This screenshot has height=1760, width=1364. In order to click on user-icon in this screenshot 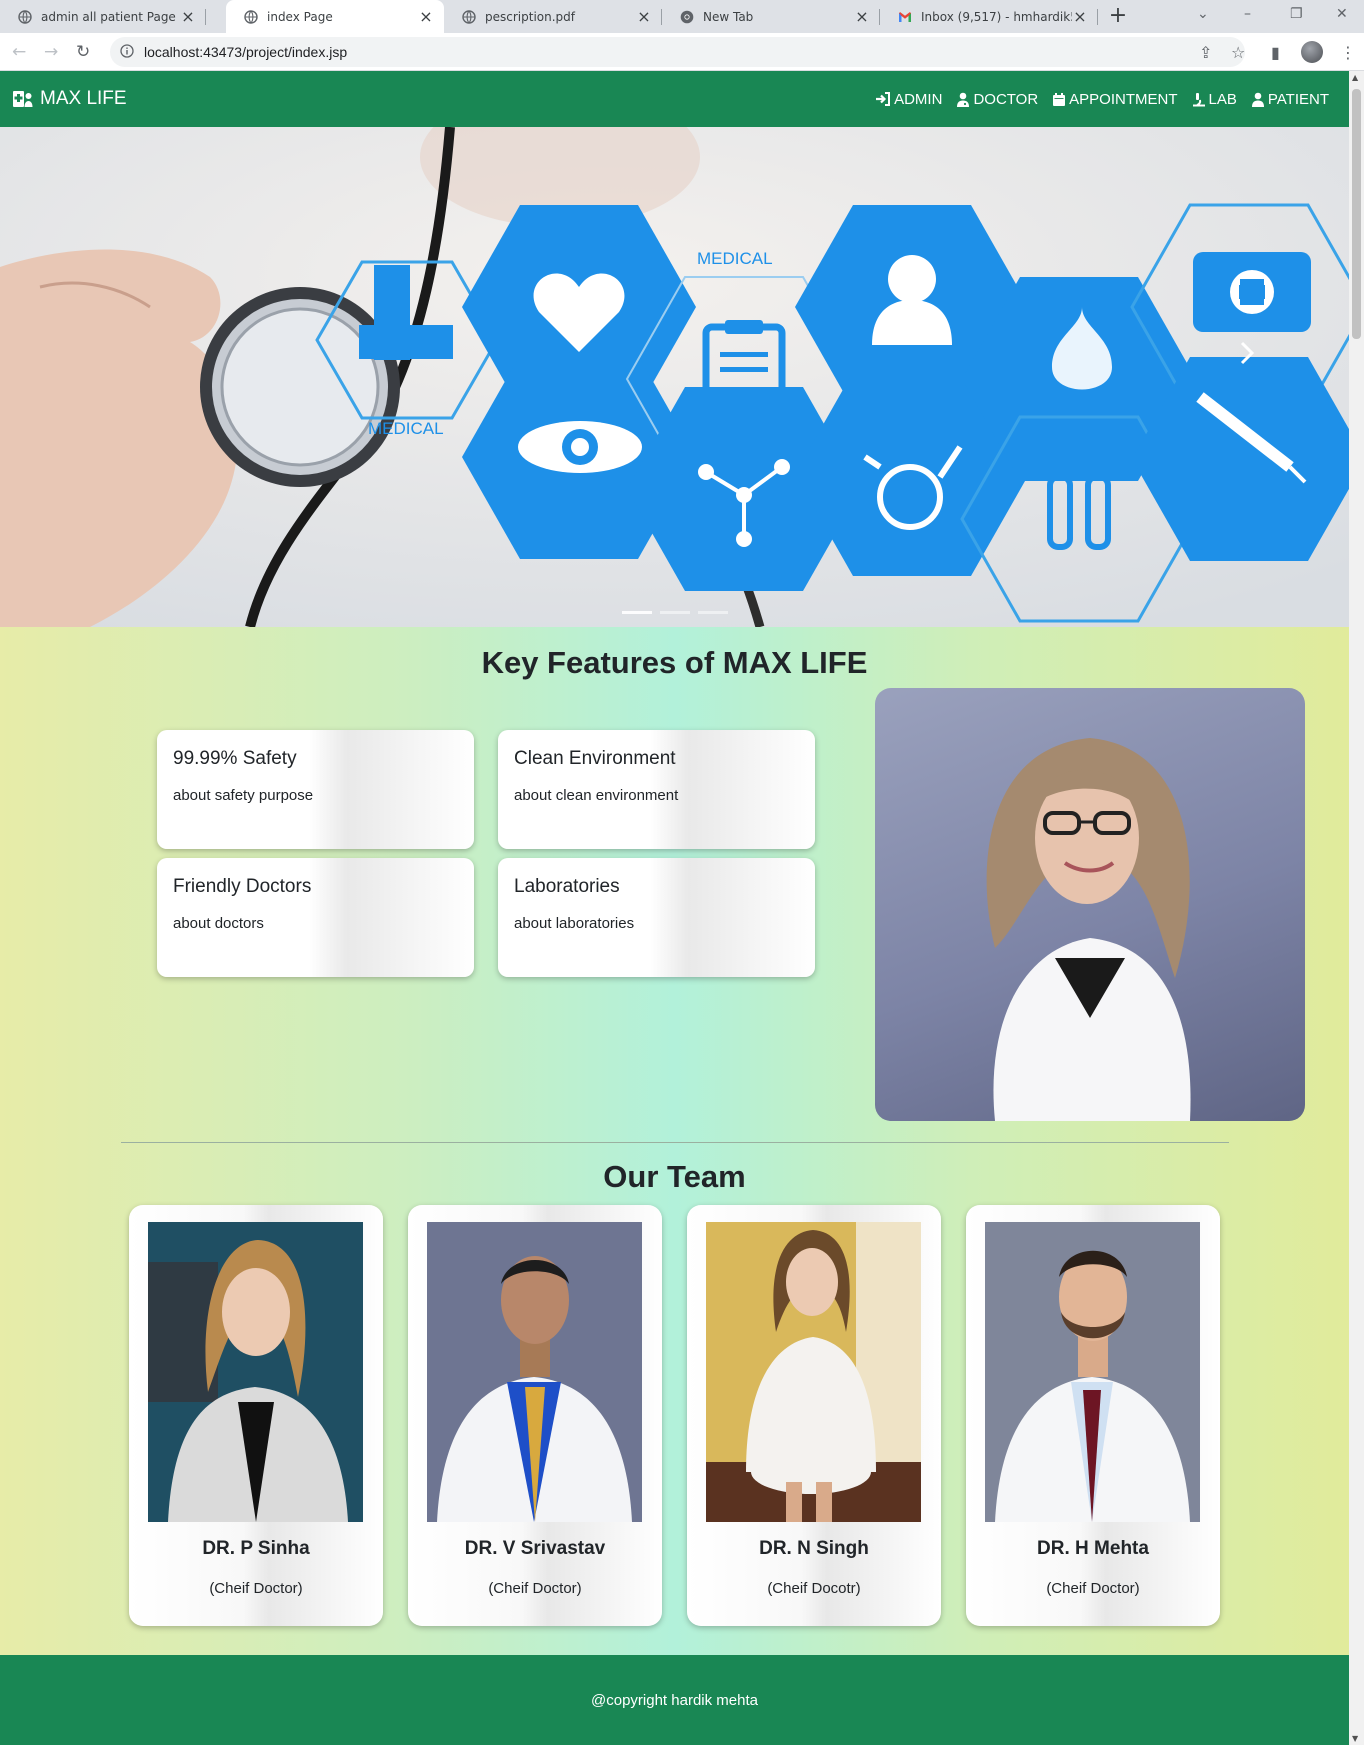, I will do `click(1257, 99)`.